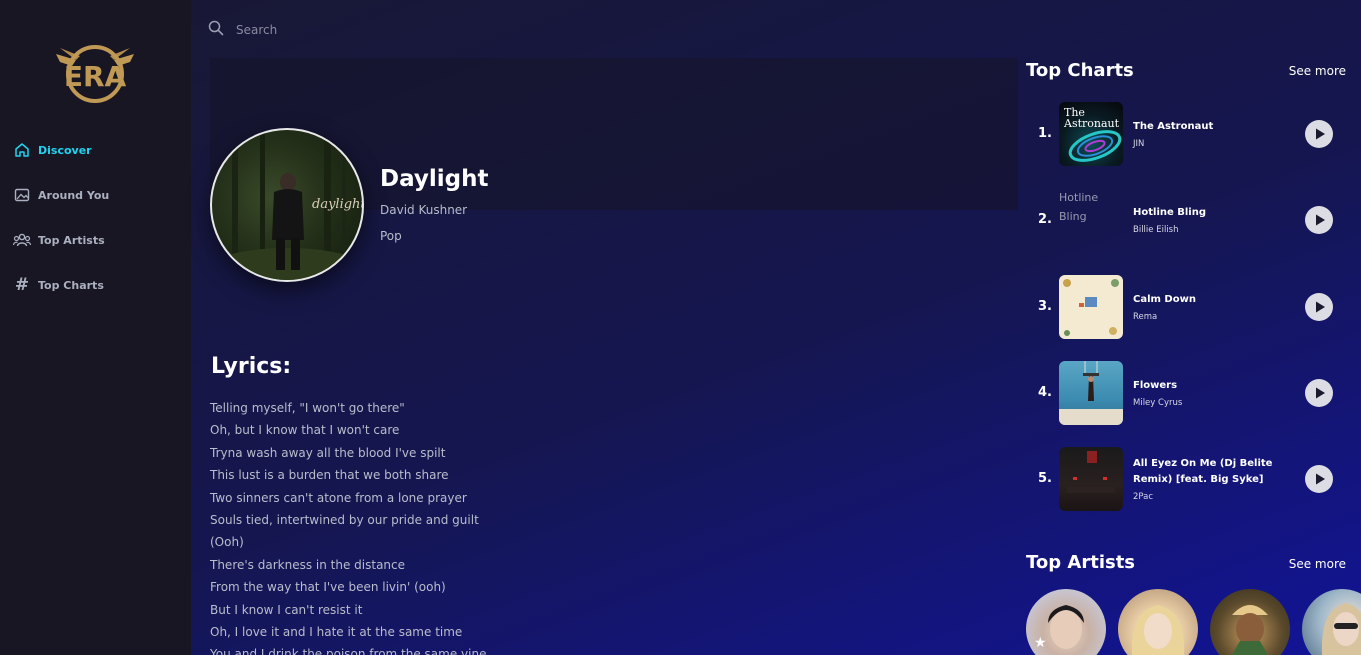 The width and height of the screenshot is (1361, 655). What do you see at coordinates (1092, 118) in the screenshot?
I see `thumbnail-lettering: The Astronaut` at bounding box center [1092, 118].